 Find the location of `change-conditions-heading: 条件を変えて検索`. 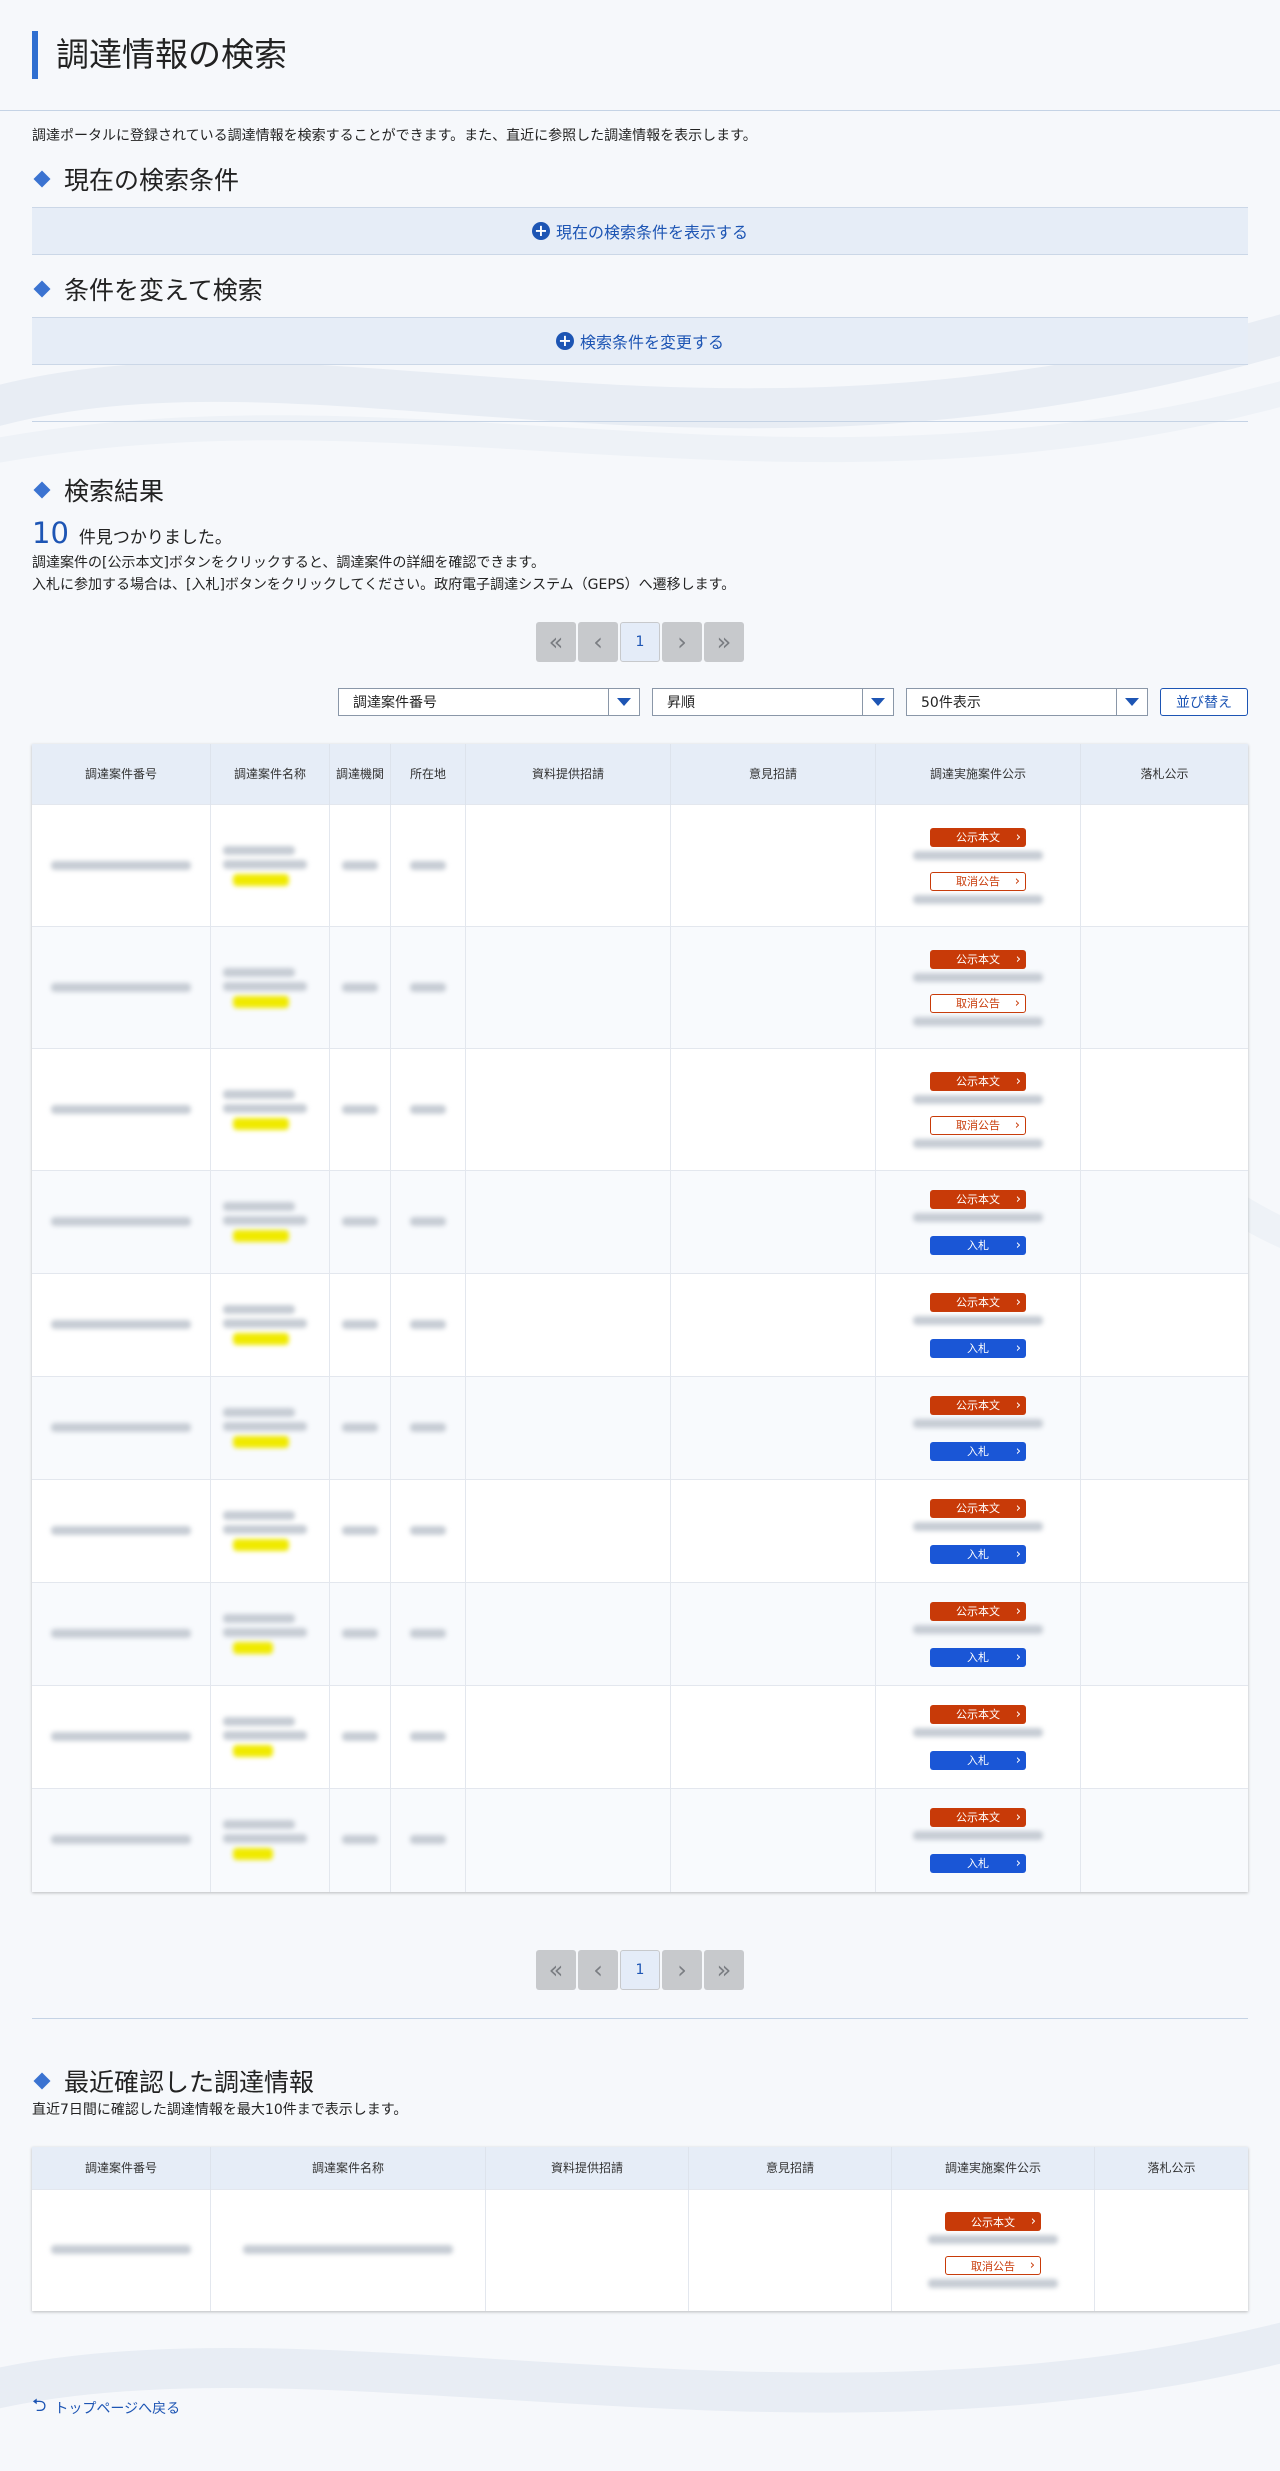

change-conditions-heading: 条件を変えて検索 is located at coordinates (640, 289).